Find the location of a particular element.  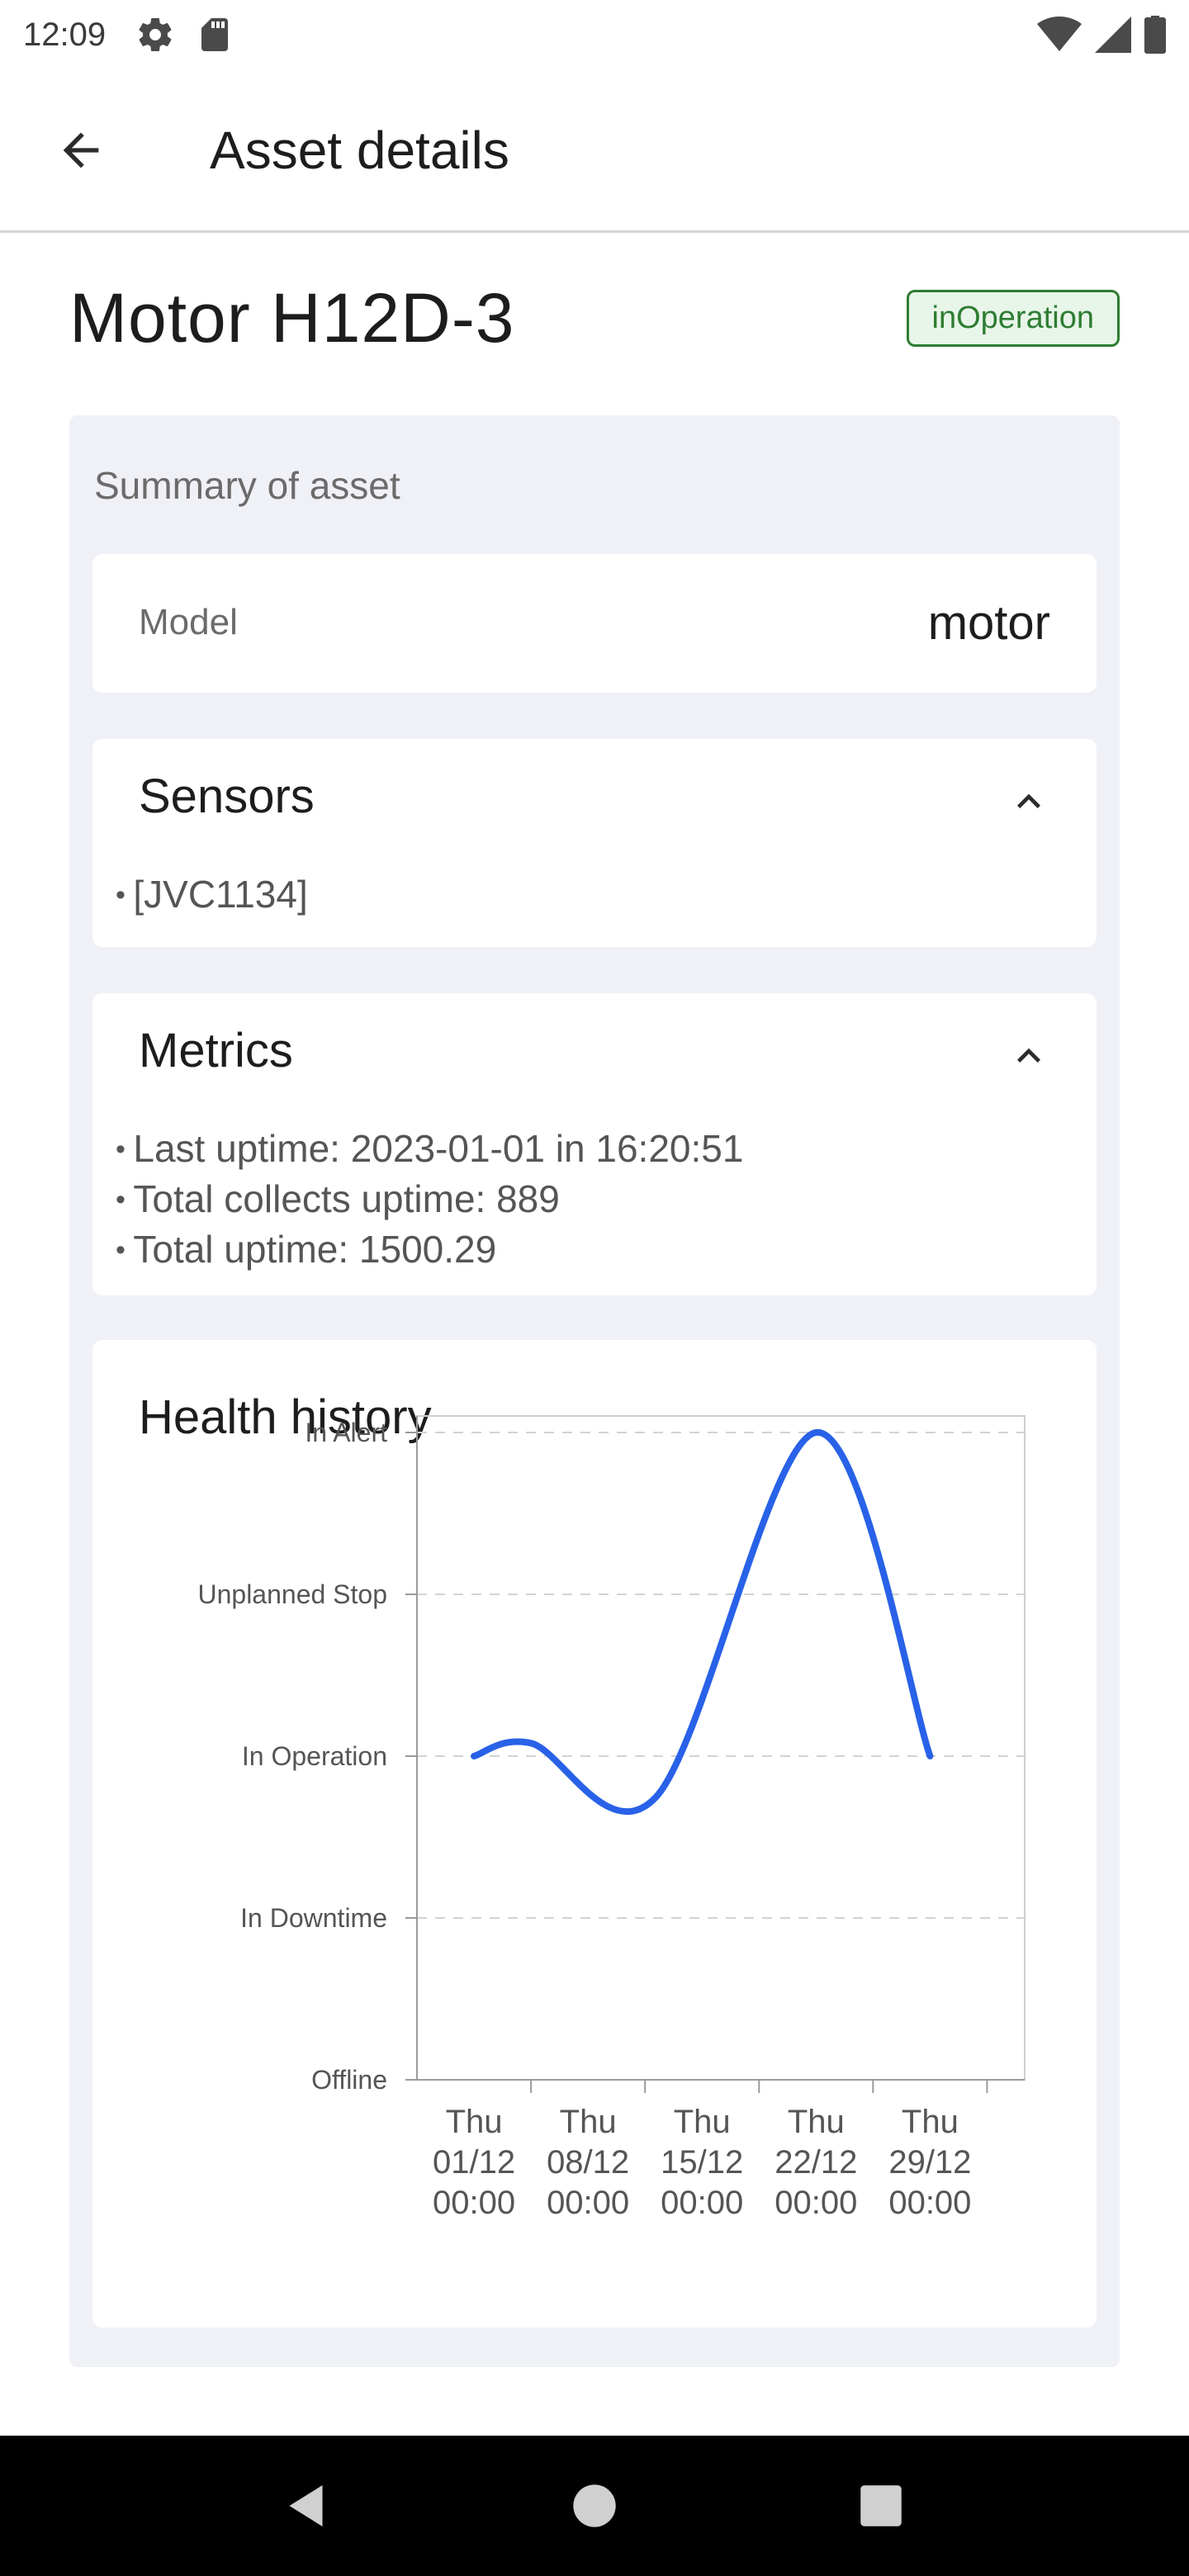

nav-back-button is located at coordinates (308, 2506).